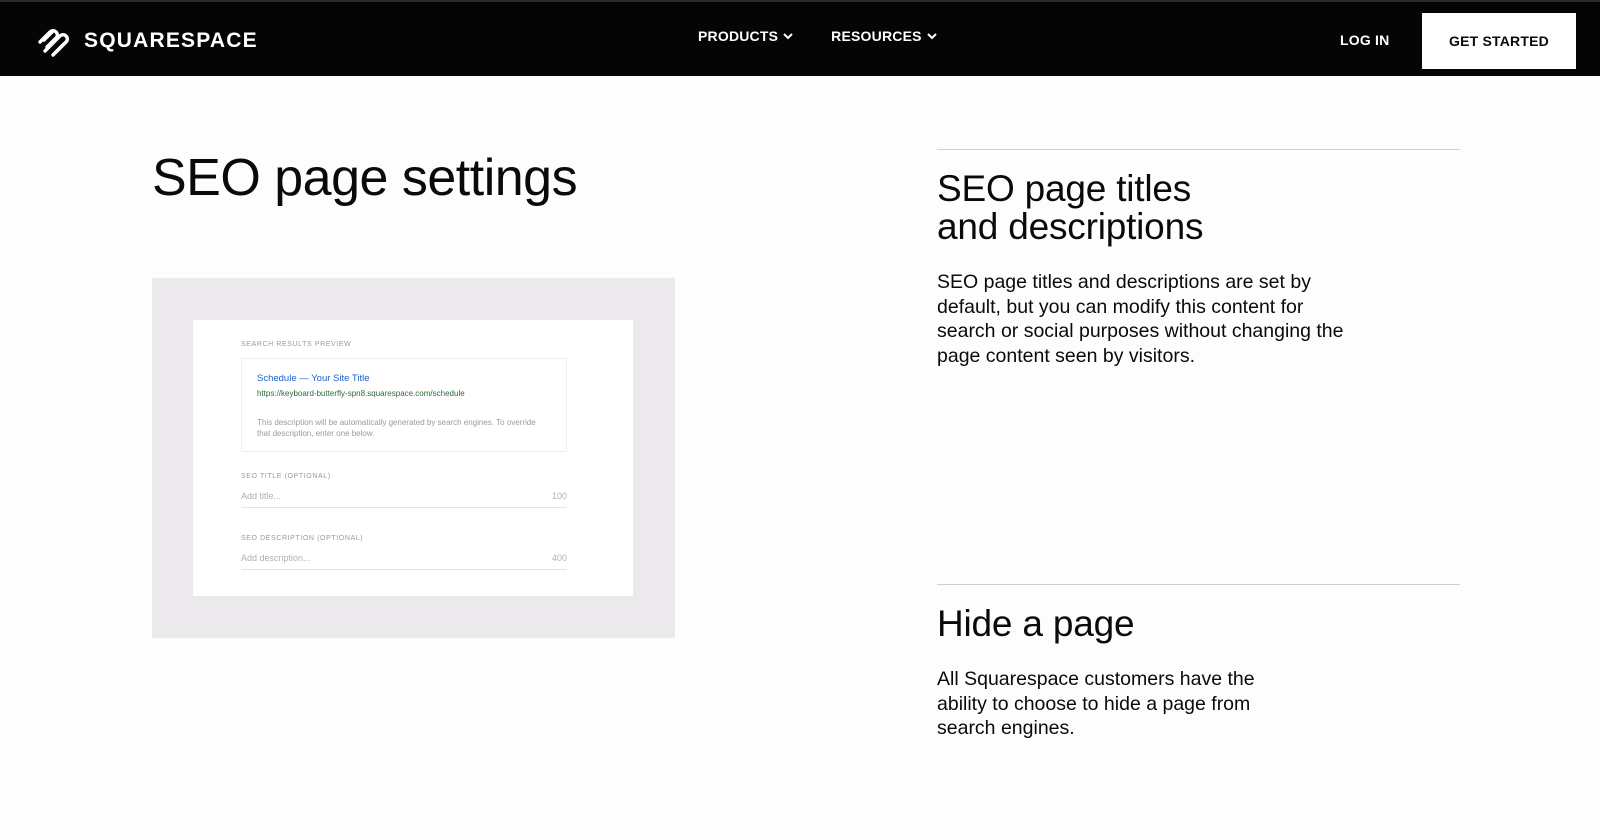 The width and height of the screenshot is (1600, 840). Describe the element at coordinates (738, 36) in the screenshot. I see `nav-products-label: PRODUCTS` at that location.